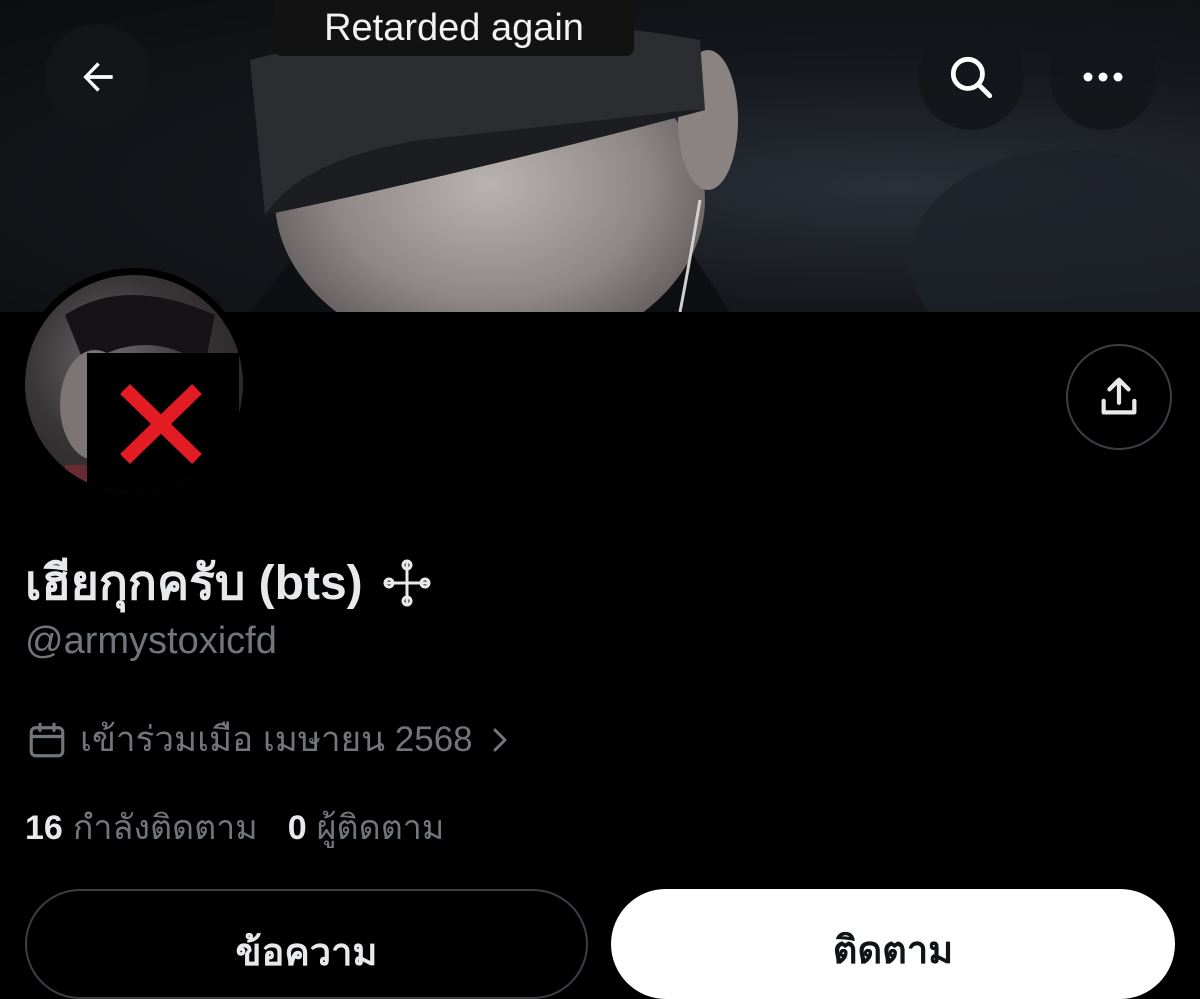 This screenshot has height=999, width=1200. Describe the element at coordinates (381, 827) in the screenshot. I see `followers-label: ผู้ติดตาม` at that location.